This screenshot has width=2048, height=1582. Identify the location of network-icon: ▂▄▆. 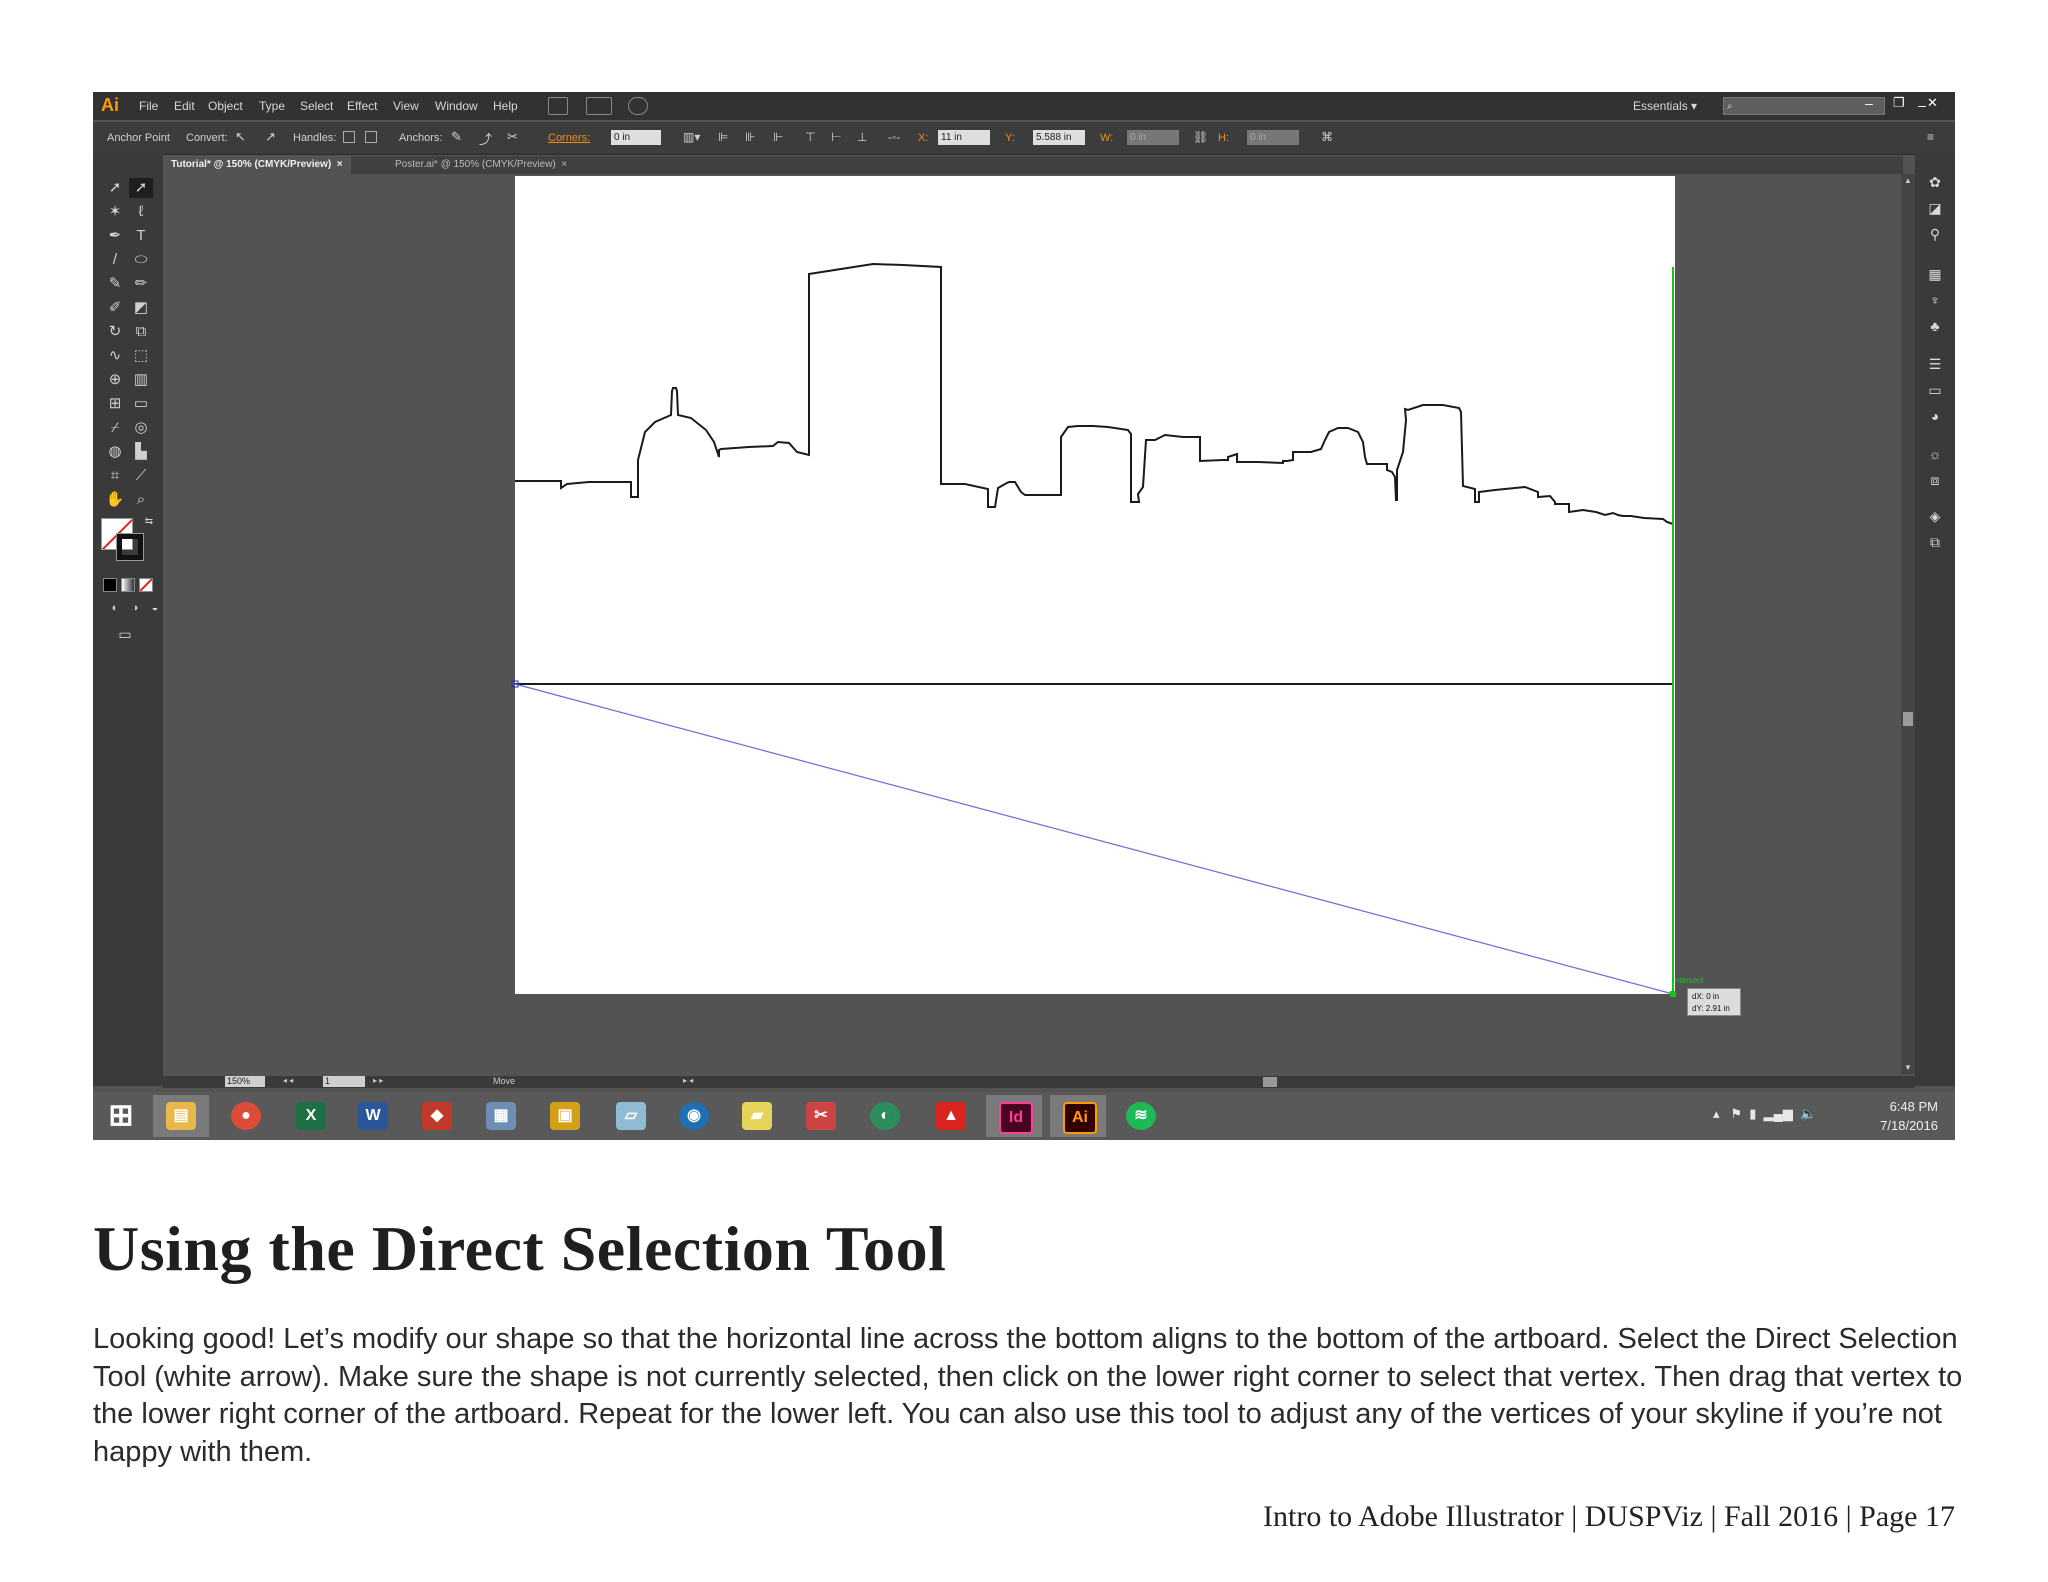
(1778, 1113).